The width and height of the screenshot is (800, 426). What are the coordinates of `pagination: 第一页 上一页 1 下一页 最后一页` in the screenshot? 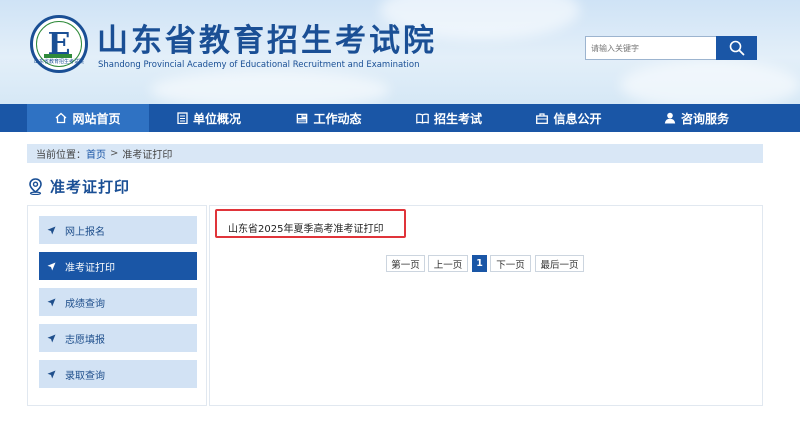 It's located at (400, 263).